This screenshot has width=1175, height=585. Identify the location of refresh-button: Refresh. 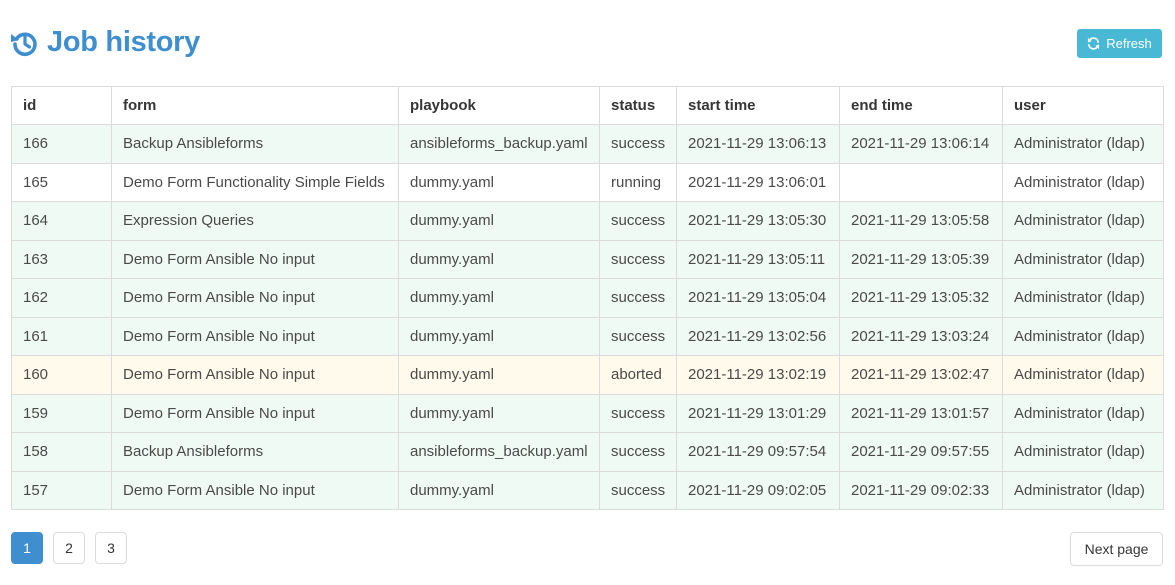
(1119, 43).